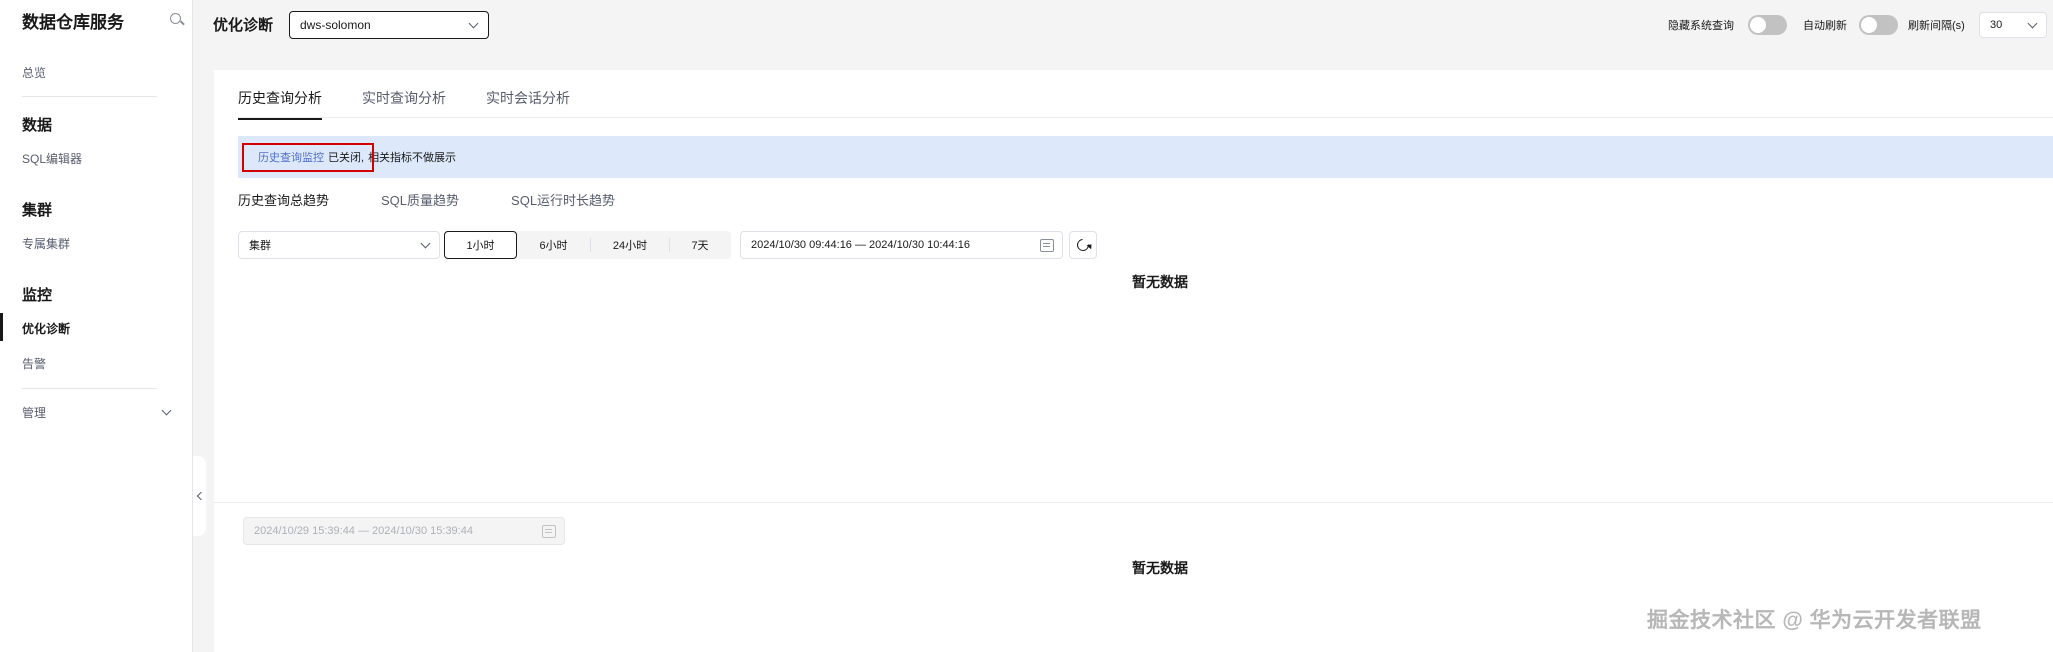 This screenshot has width=2053, height=652. What do you see at coordinates (420, 199) in the screenshot?
I see `subtab-sql-quality: SQL质量趋势` at bounding box center [420, 199].